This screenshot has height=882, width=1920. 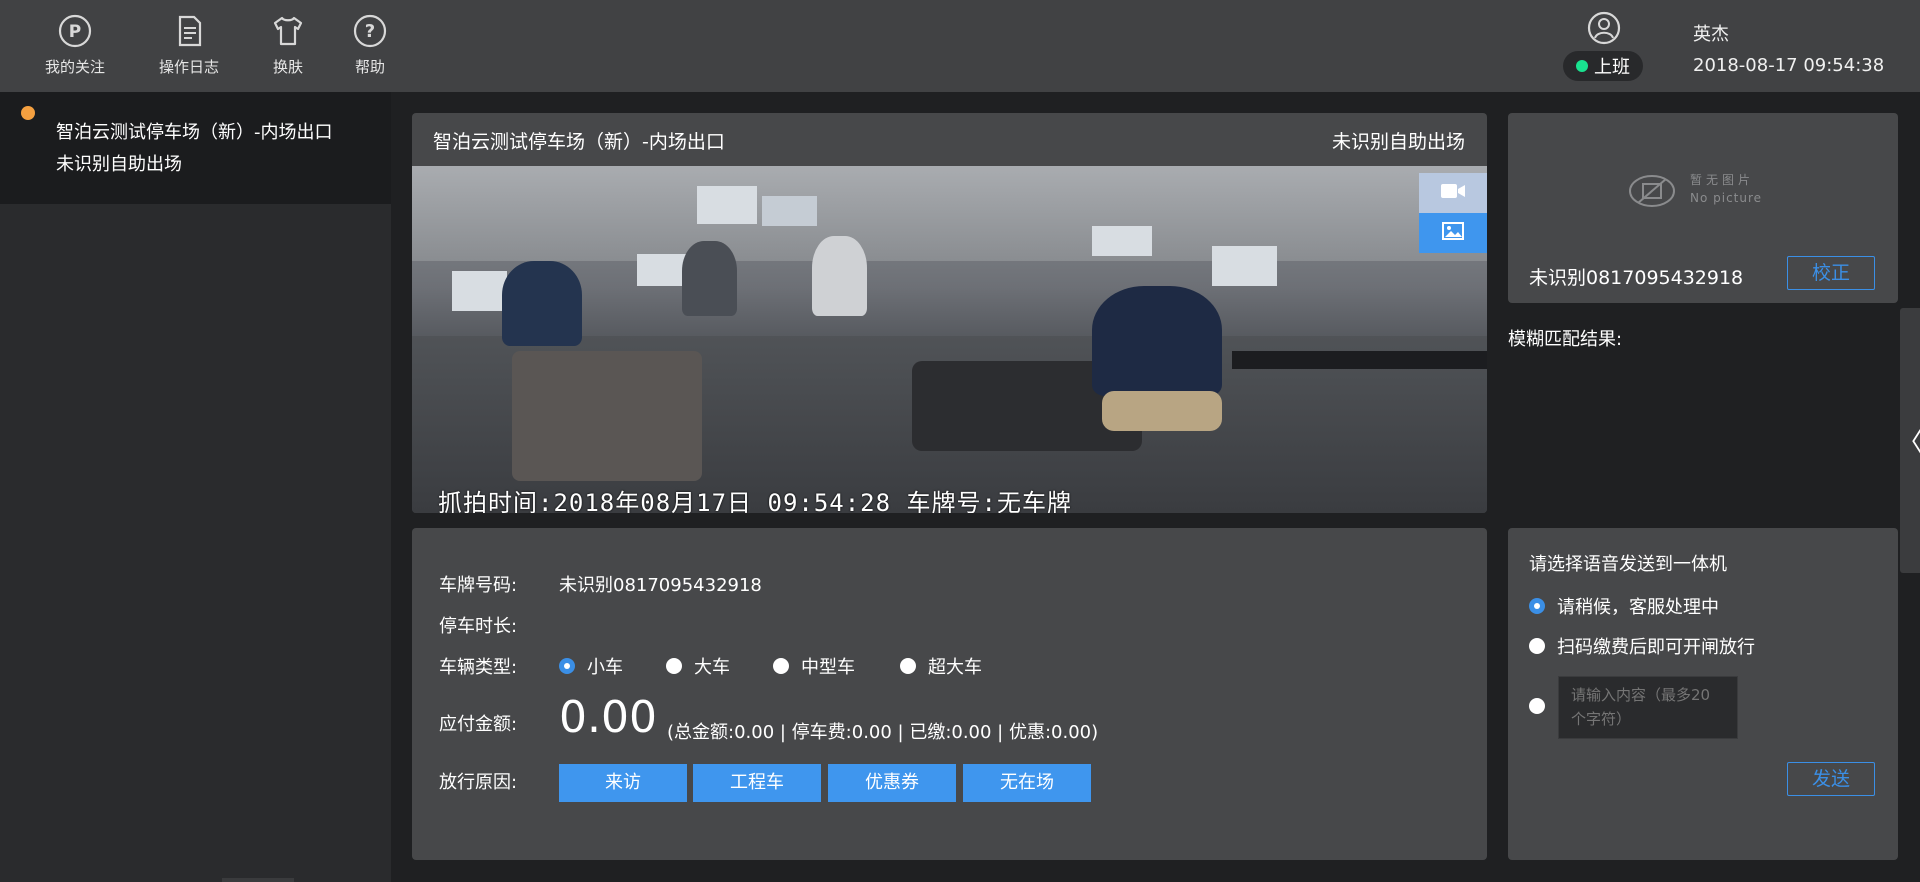 I want to click on vehicle-type-large: 大车, so click(x=698, y=666).